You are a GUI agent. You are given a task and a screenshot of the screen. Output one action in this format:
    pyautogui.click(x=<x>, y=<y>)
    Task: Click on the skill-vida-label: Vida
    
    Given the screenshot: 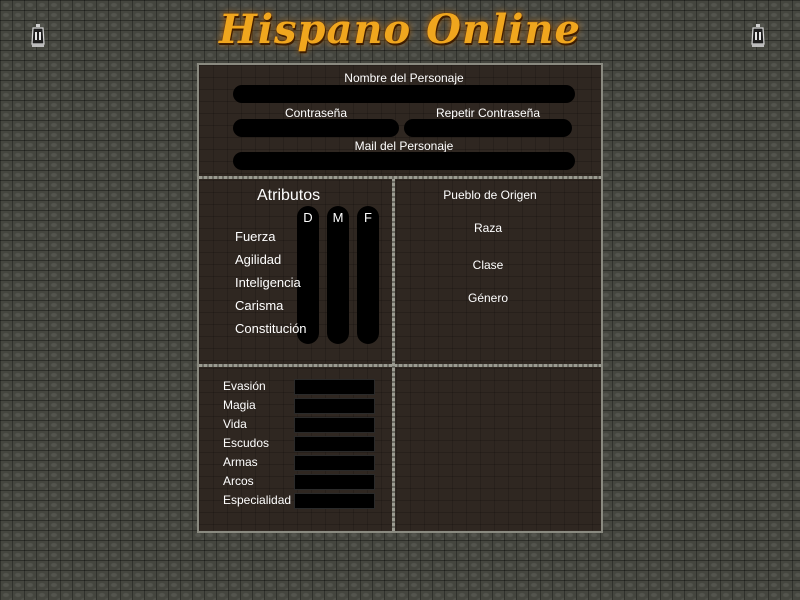 What is the action you would take?
    pyautogui.click(x=235, y=424)
    